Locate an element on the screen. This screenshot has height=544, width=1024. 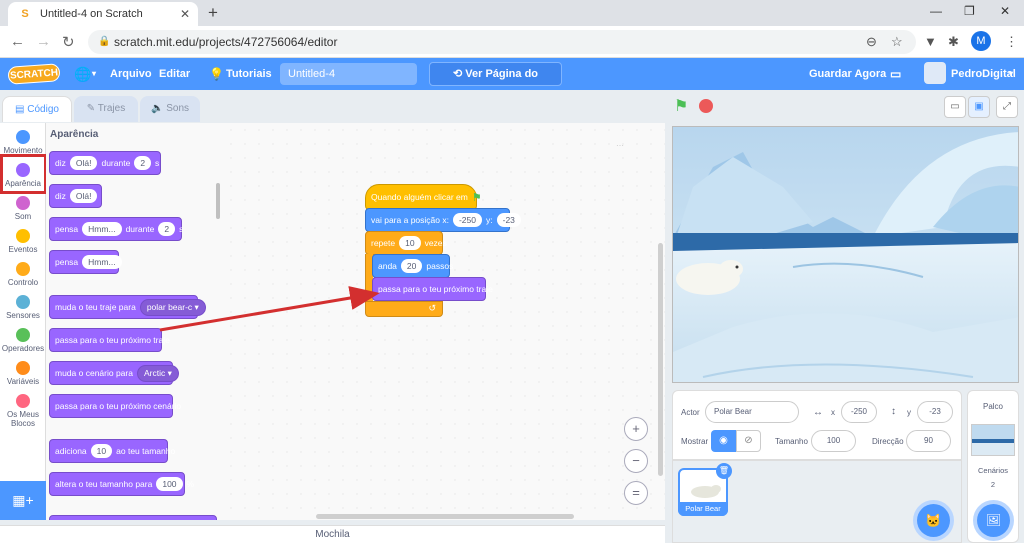
green-flag-icon: ⚑ is located at coordinates (681, 106).